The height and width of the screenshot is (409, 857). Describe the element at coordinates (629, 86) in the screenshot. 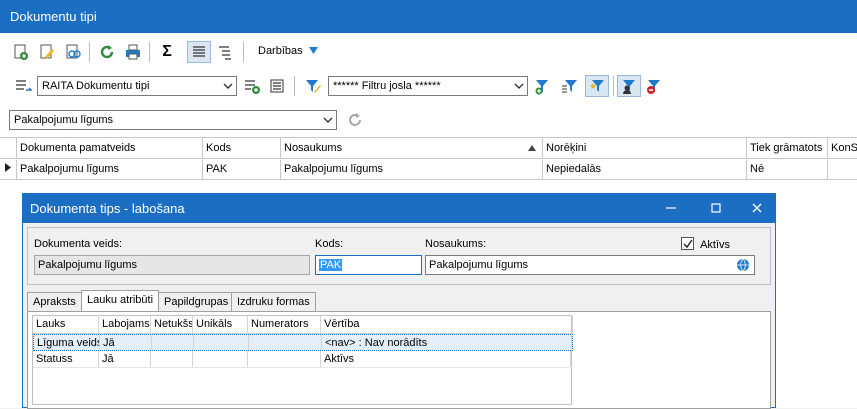

I see `user-filter-icon` at that location.